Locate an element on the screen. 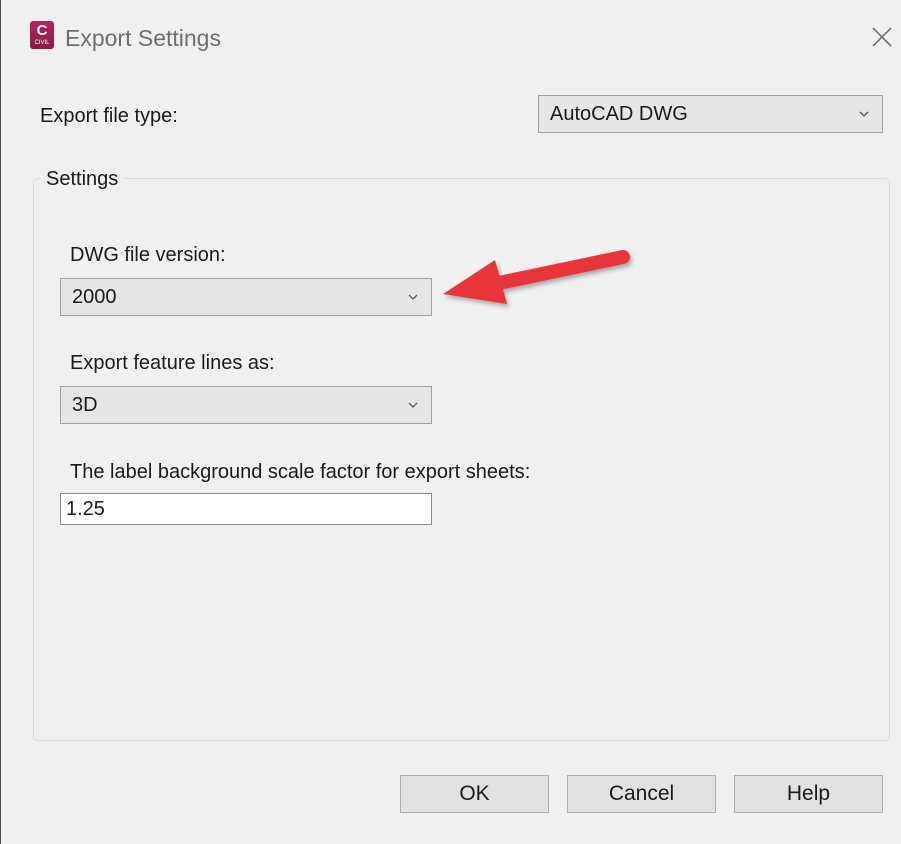 The height and width of the screenshot is (844, 901). help-button: Help is located at coordinates (808, 794).